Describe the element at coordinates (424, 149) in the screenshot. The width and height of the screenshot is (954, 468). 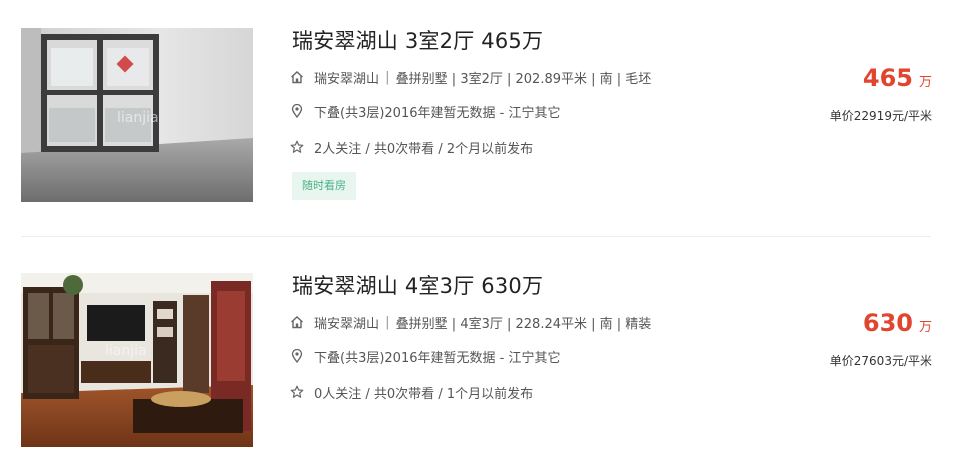
I see `follow-info: 2人关注 / 共0次带看 / 2个月以前发布` at that location.